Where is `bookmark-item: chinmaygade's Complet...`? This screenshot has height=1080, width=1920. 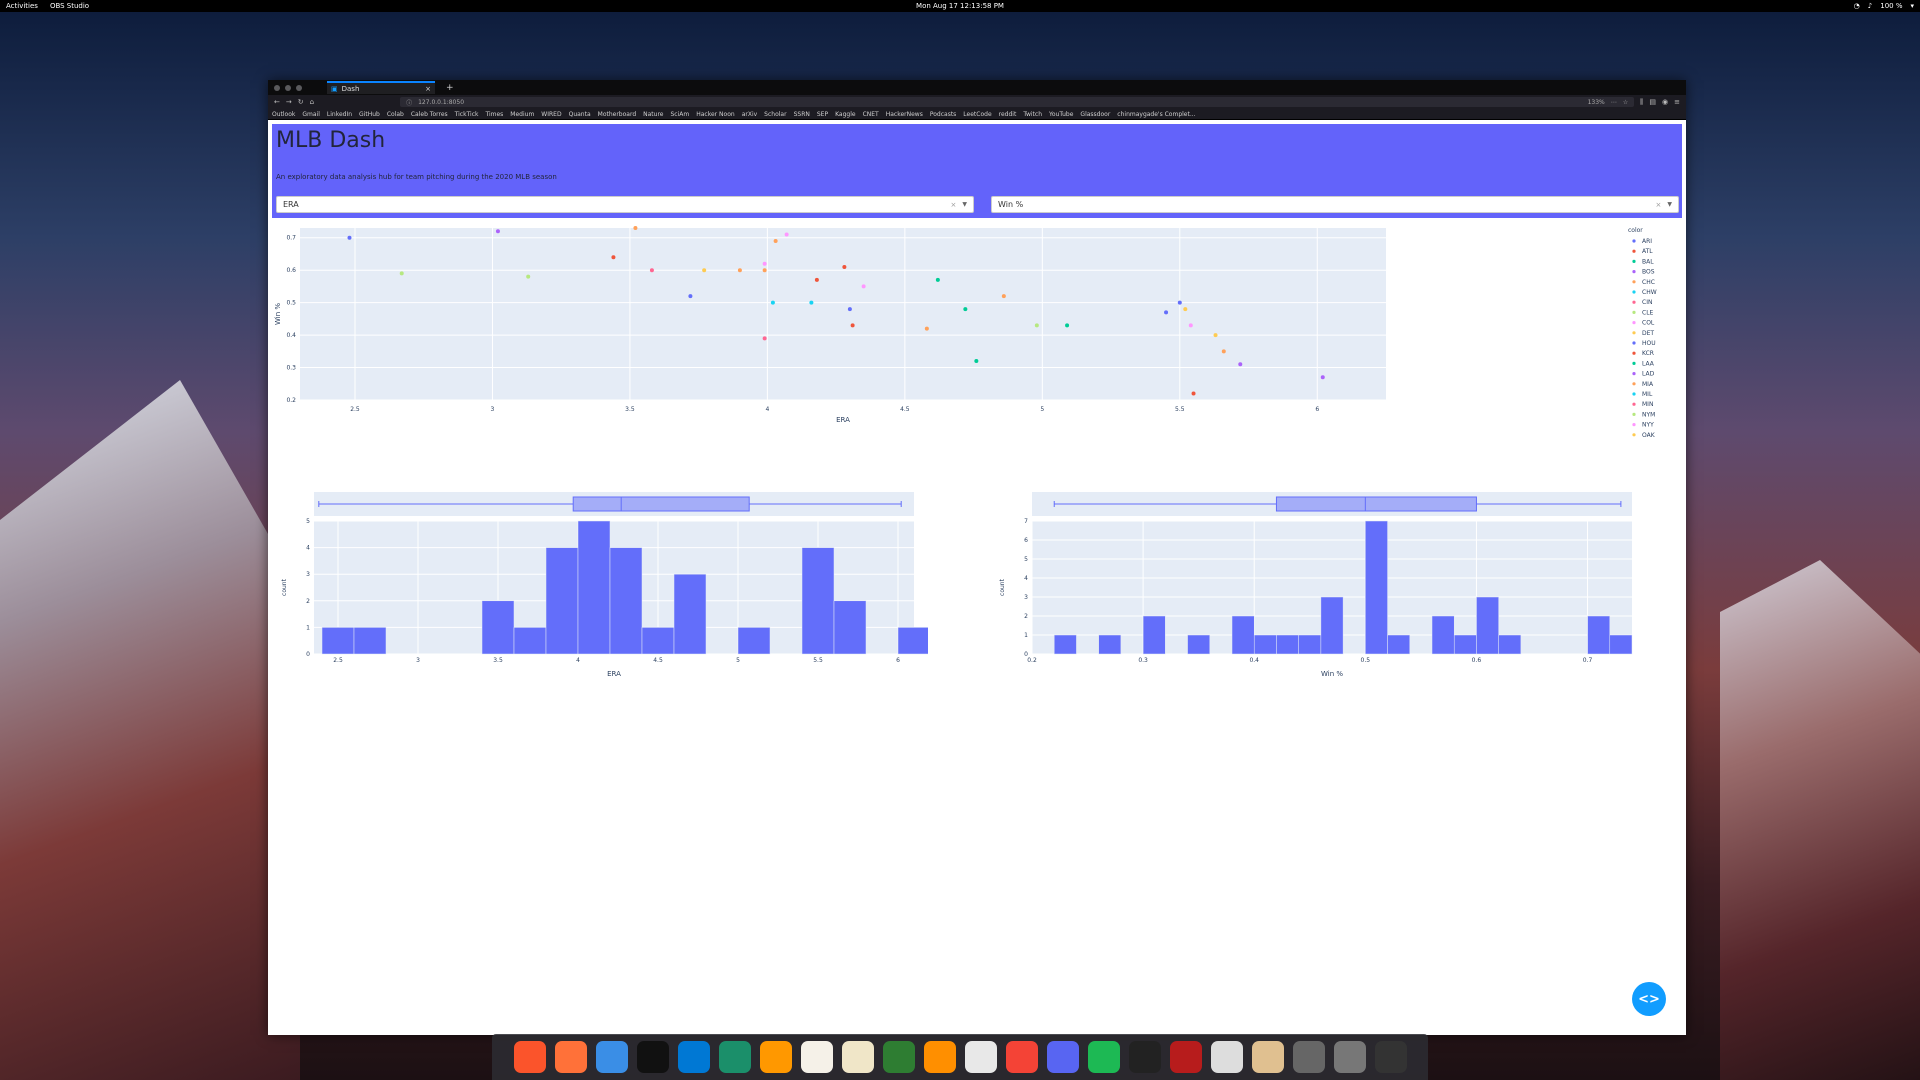 bookmark-item: chinmaygade's Complet... is located at coordinates (1156, 114).